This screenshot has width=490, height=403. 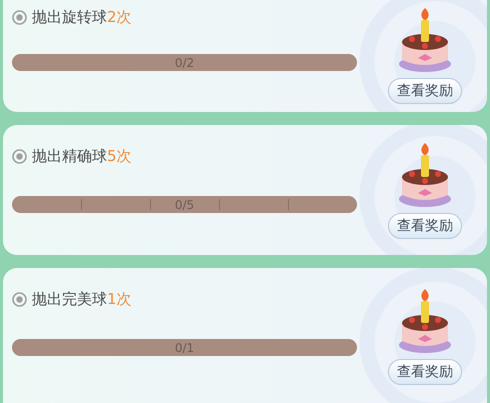 I want to click on task-title: 抛出旋转球, so click(x=69, y=17).